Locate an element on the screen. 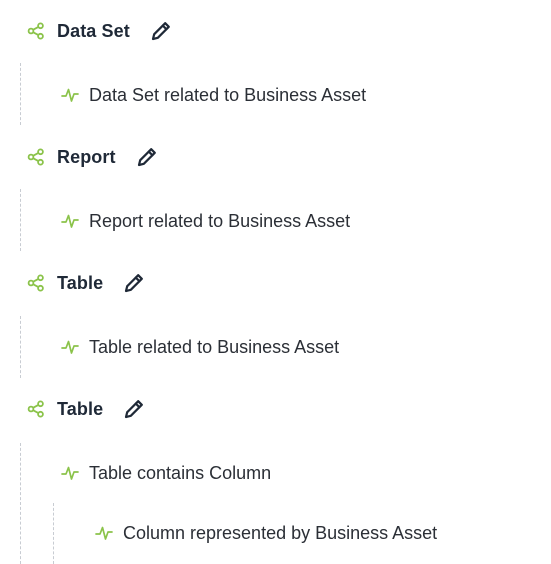 The height and width of the screenshot is (564, 551). relation-label: Data Set related to Business Asset is located at coordinates (228, 94).